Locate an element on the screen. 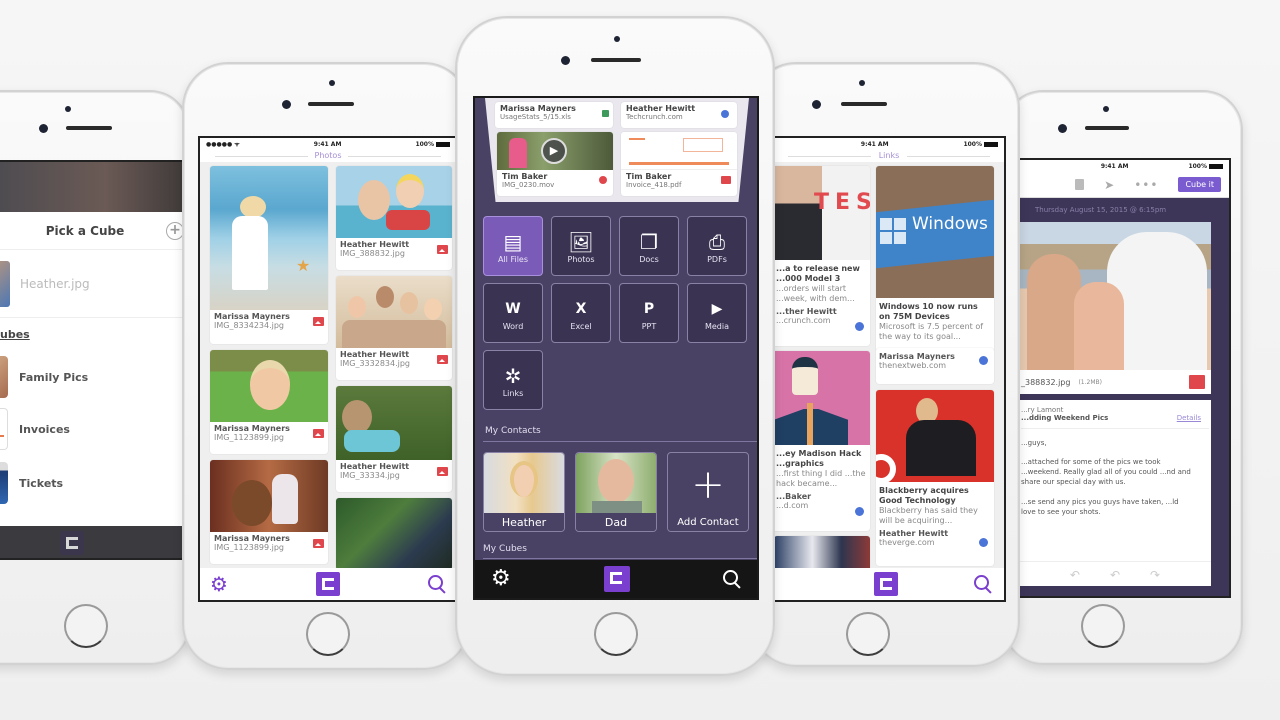  photo-card: Heather Hewitt IMG_33334.jpg is located at coordinates (394, 439).